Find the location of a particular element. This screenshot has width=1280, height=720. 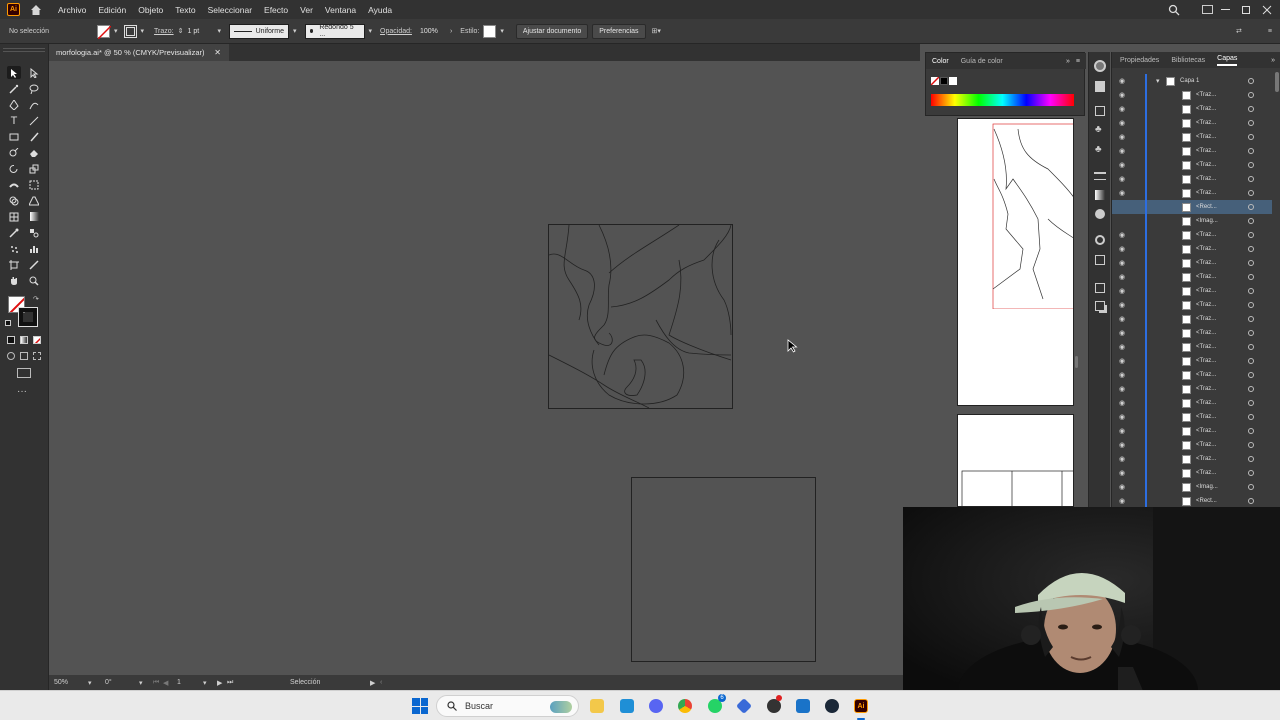

workspace-icon is located at coordinates (1207, 9).